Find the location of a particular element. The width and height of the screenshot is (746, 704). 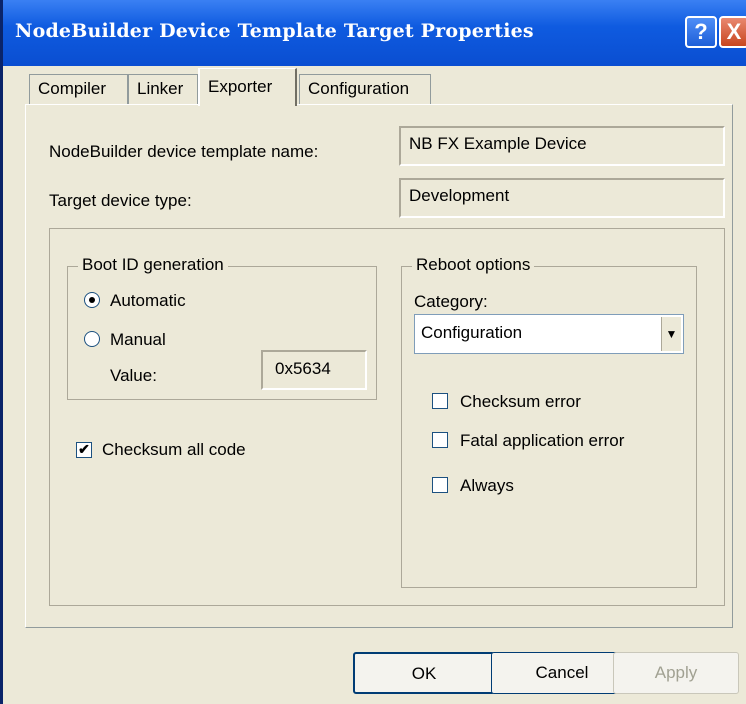

checksum-error-label: Checksum error is located at coordinates (520, 402).